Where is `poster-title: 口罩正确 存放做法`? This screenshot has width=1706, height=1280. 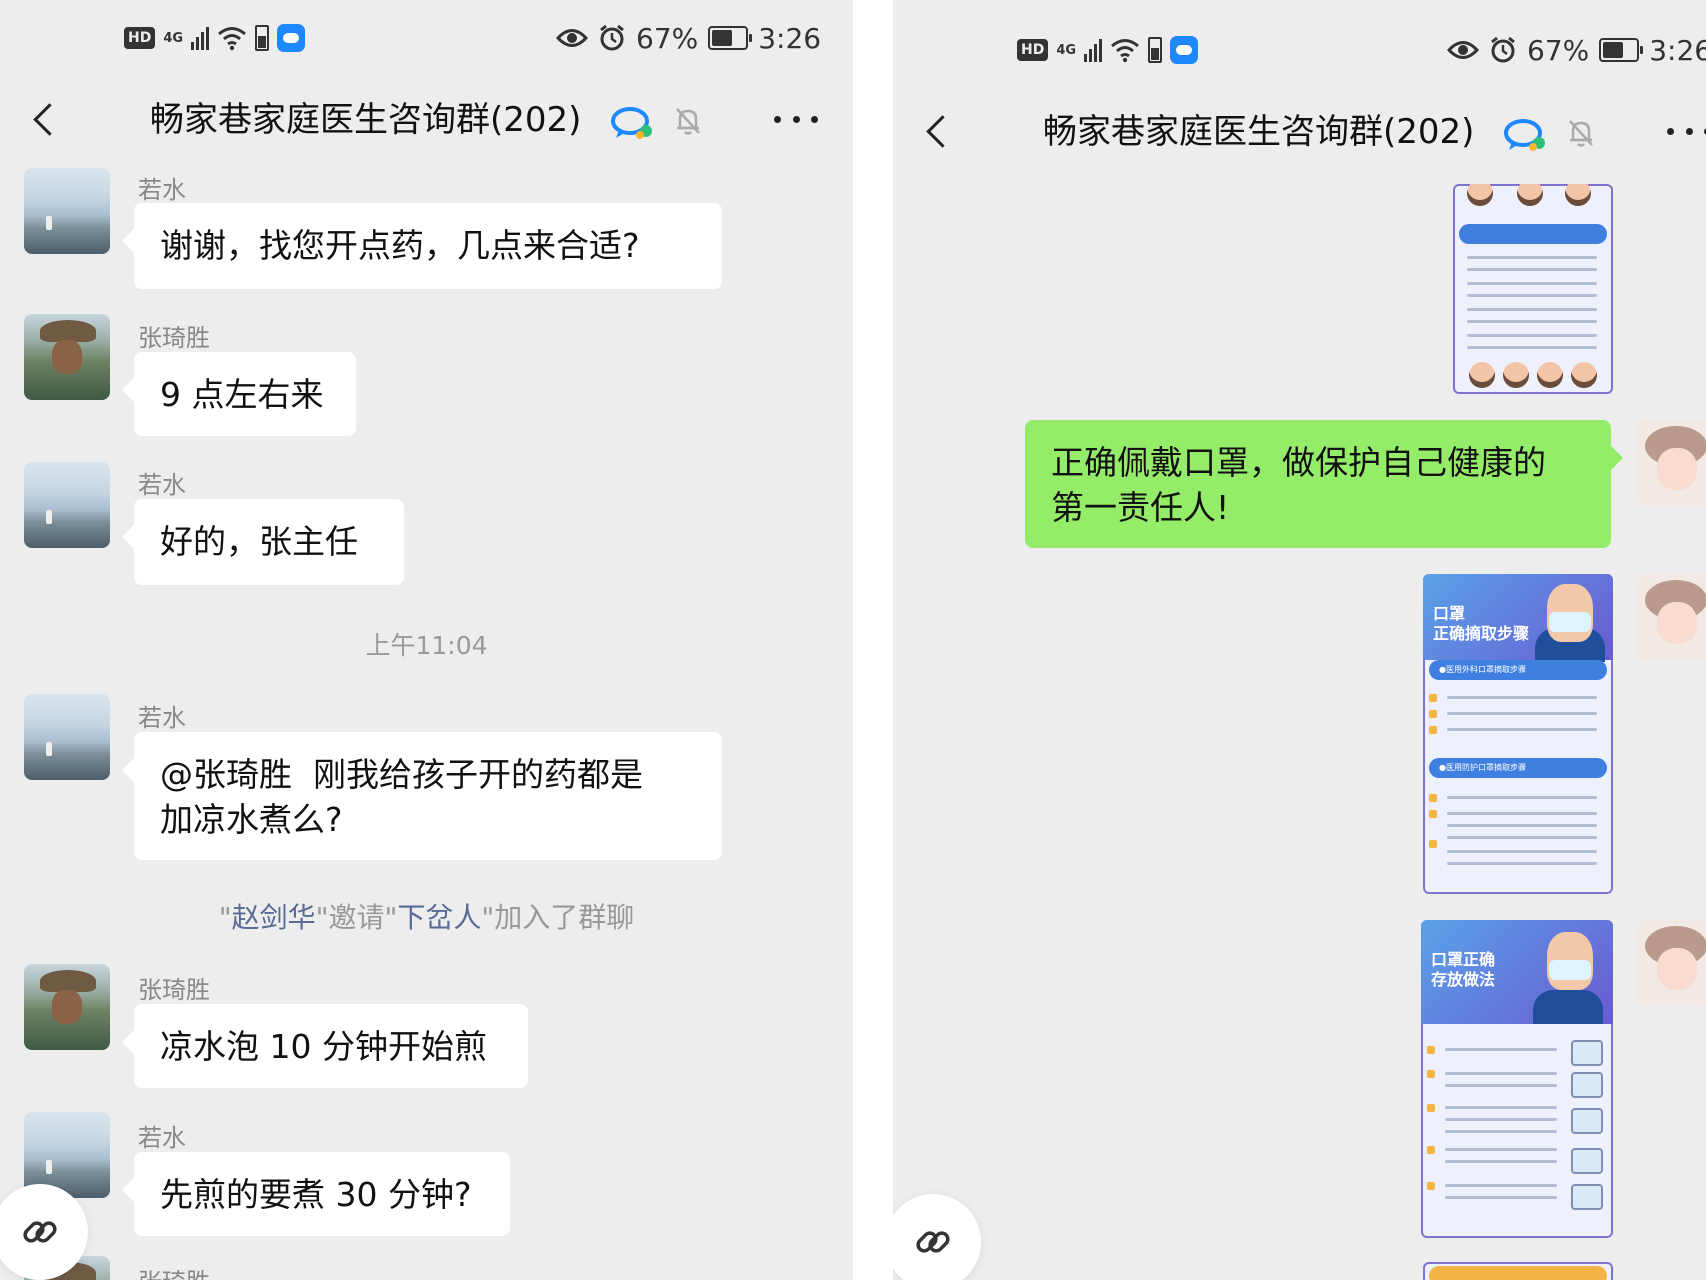 poster-title: 口罩正确 存放做法 is located at coordinates (1463, 969).